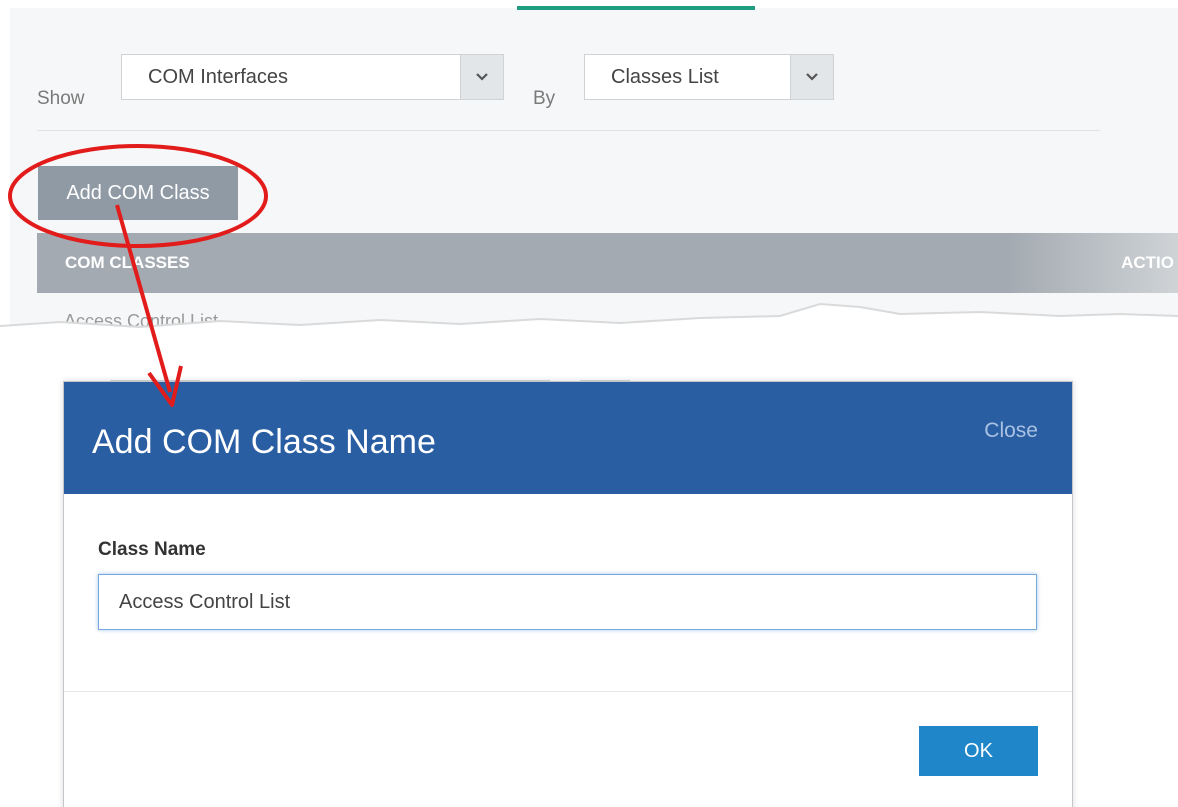  What do you see at coordinates (567, 602) in the screenshot?
I see `class-name-input` at bounding box center [567, 602].